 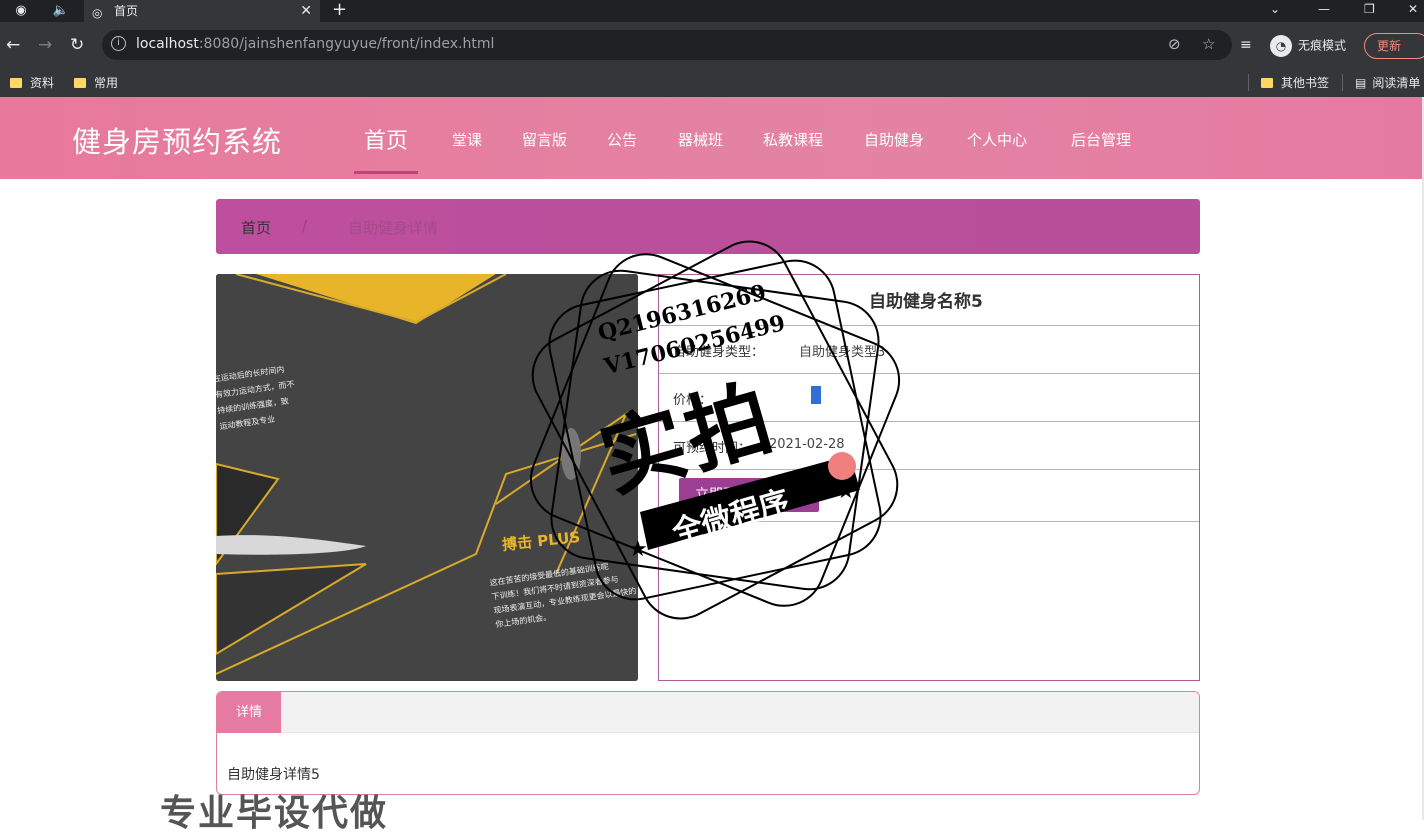 What do you see at coordinates (256, 227) in the screenshot?
I see `breadcrumb-home: 首页` at bounding box center [256, 227].